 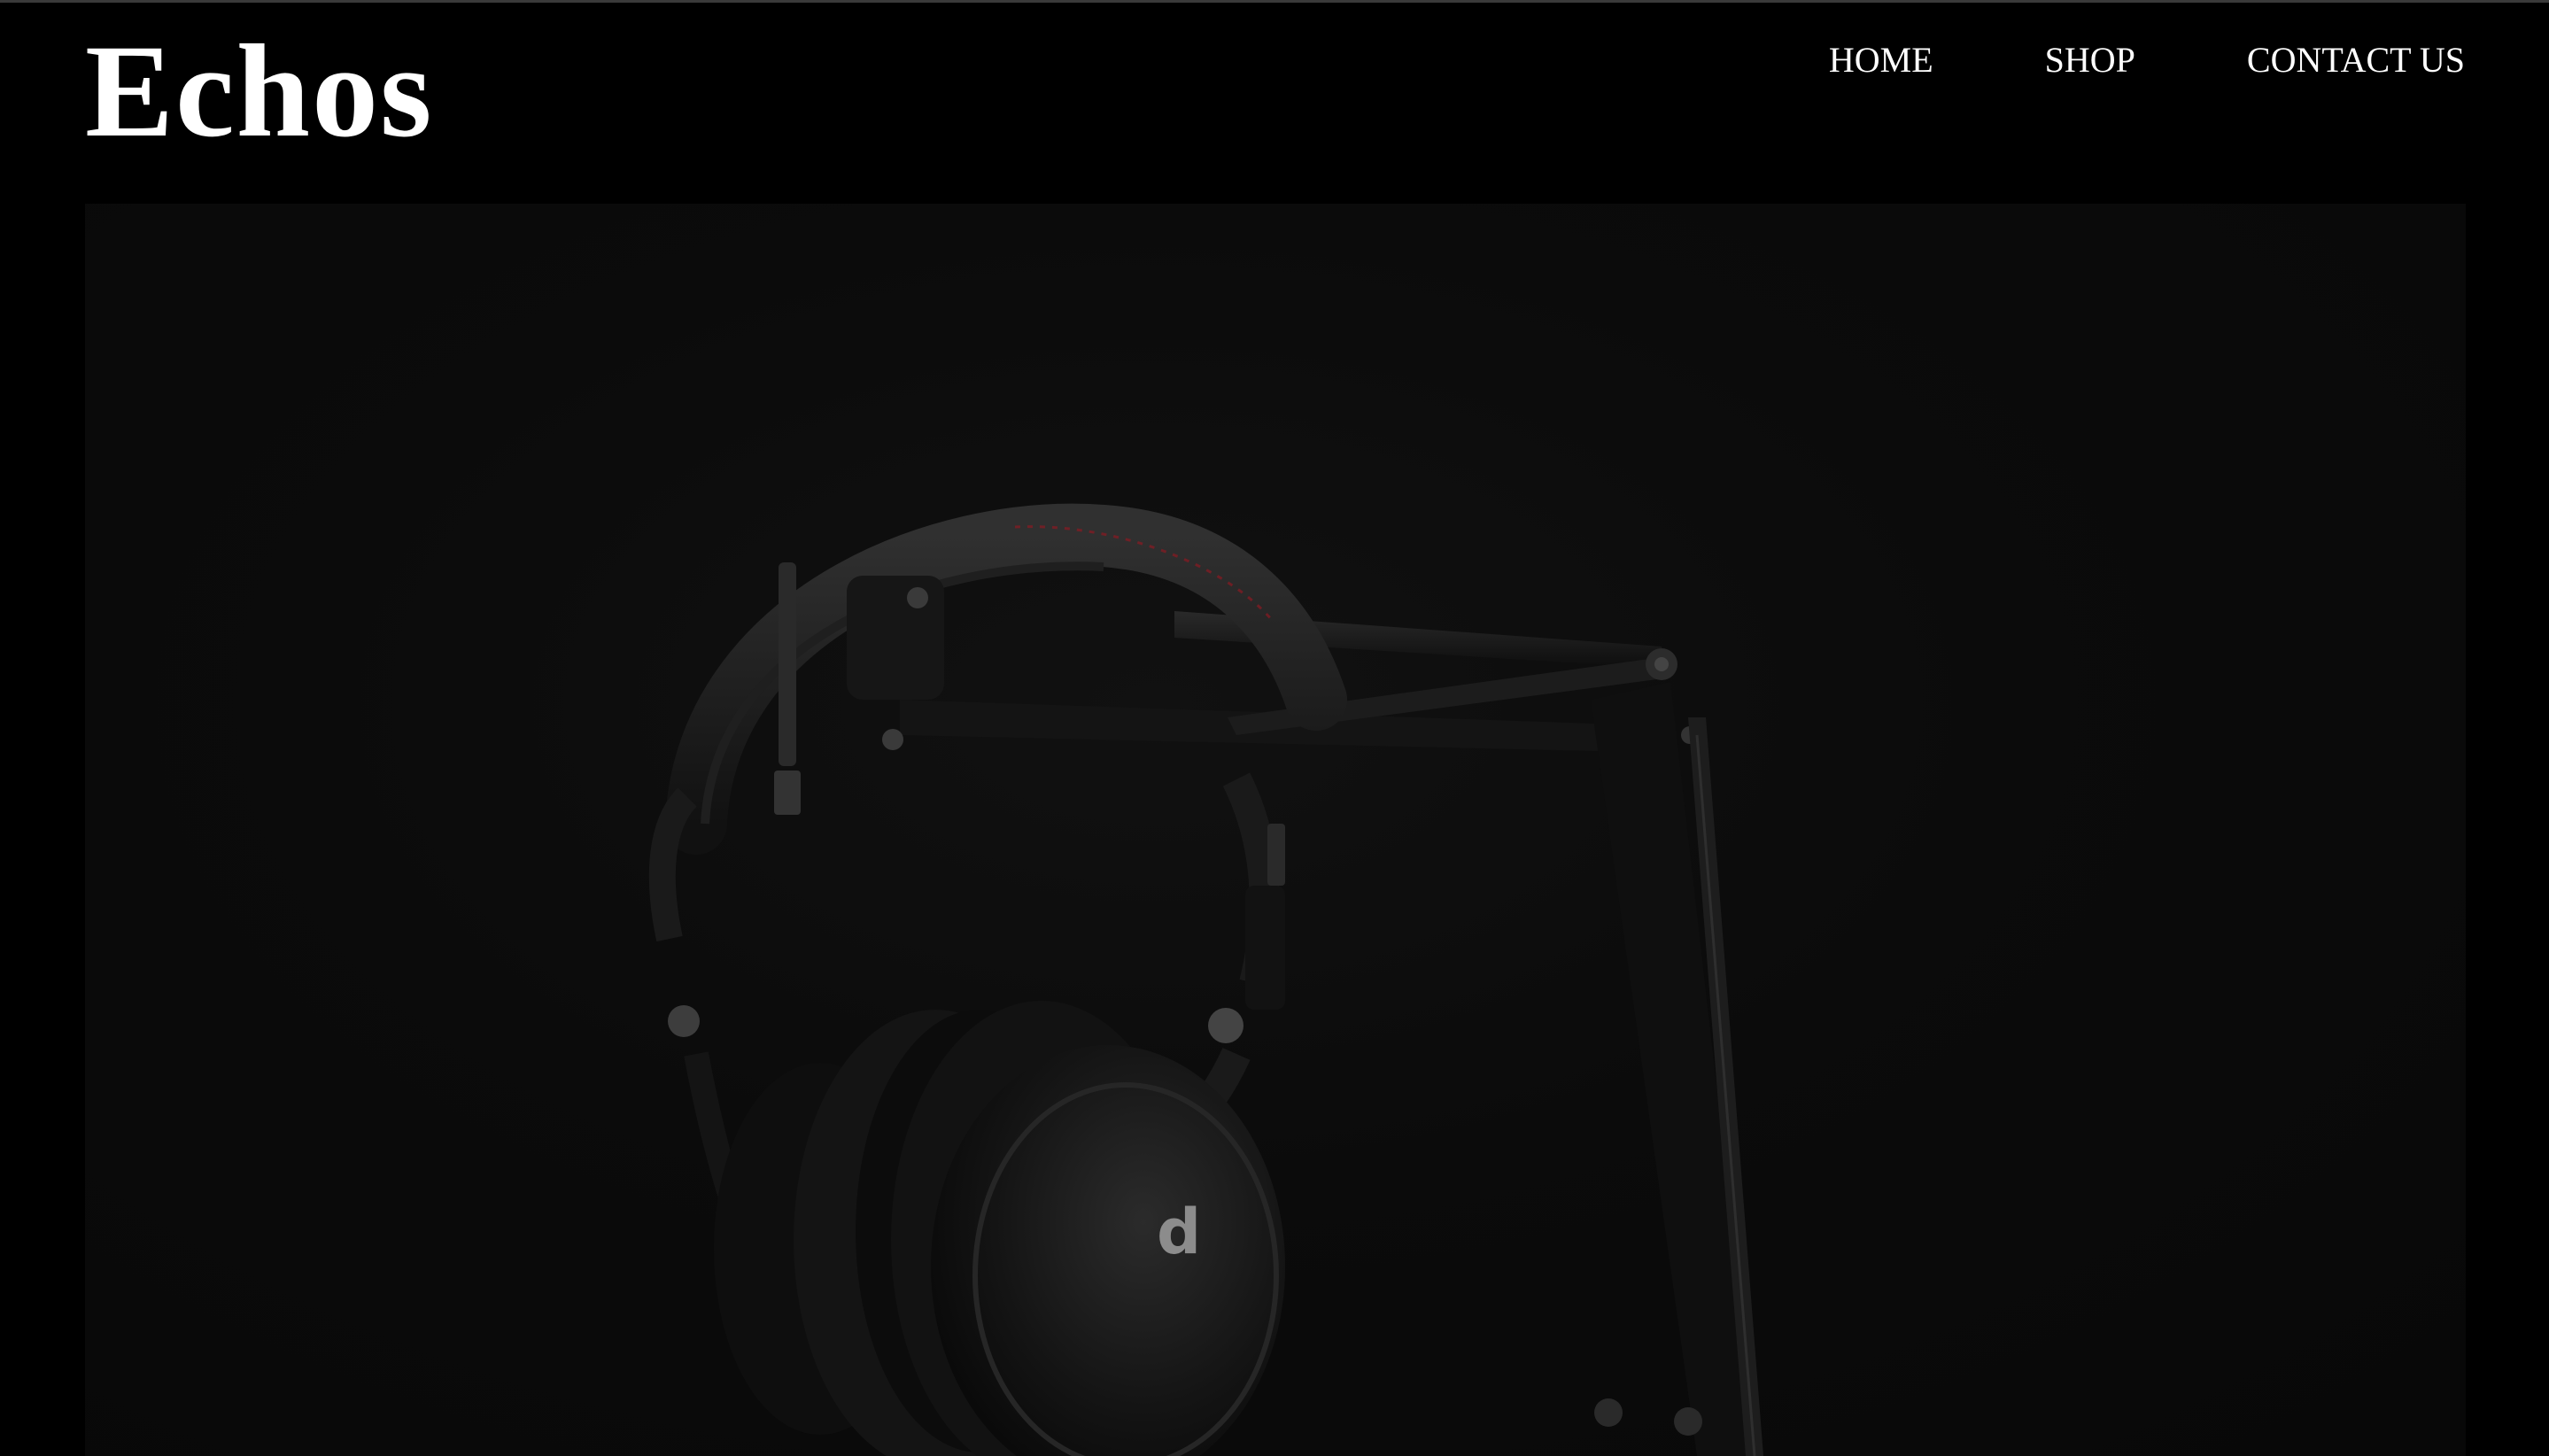 What do you see at coordinates (259, 91) in the screenshot?
I see `brand-logo: Echos` at bounding box center [259, 91].